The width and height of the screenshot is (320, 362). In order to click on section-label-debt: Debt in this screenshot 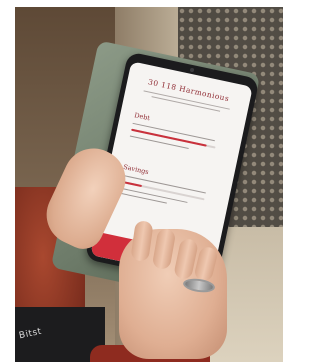, I will do `click(142, 117)`.